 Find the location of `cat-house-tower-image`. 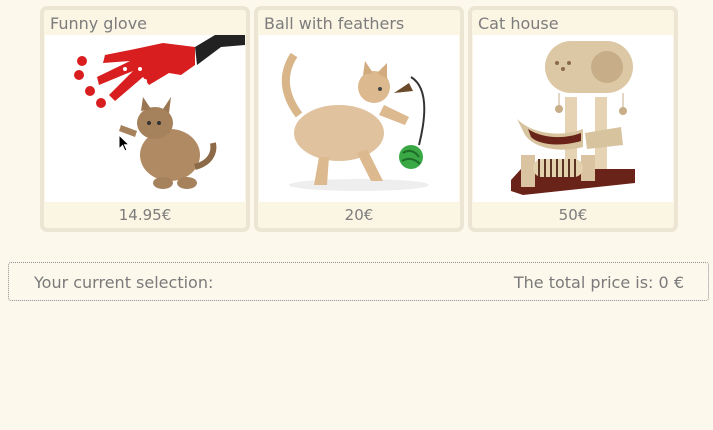

cat-house-tower-image is located at coordinates (573, 118).